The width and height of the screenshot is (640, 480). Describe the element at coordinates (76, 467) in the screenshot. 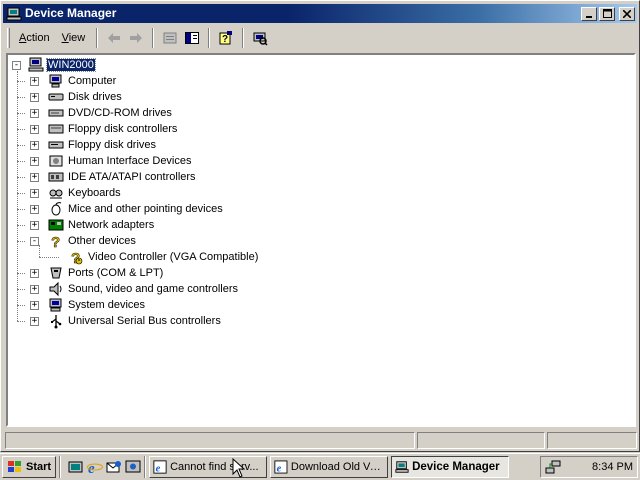

I see `show-desktop-icon` at that location.